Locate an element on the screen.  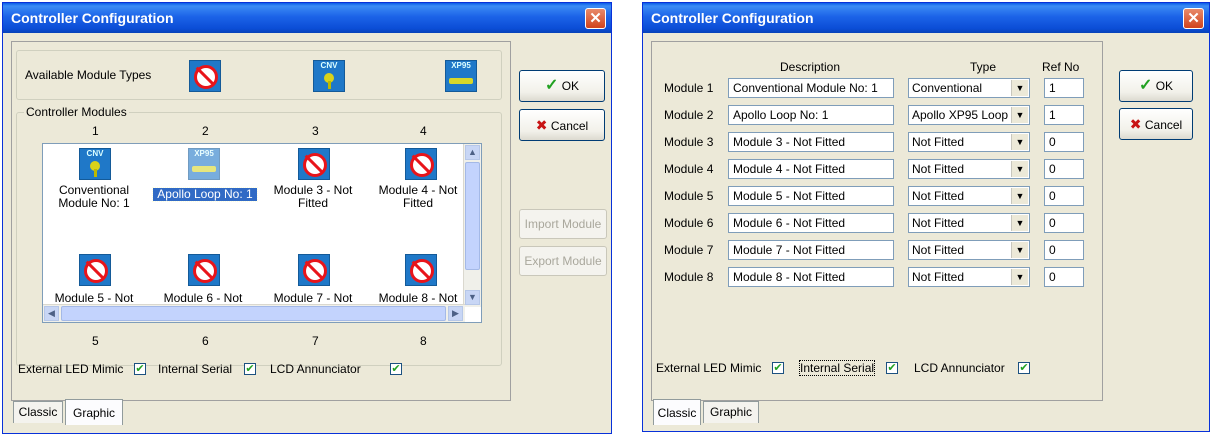
module-6-ref-field: 0 is located at coordinates (1064, 223).